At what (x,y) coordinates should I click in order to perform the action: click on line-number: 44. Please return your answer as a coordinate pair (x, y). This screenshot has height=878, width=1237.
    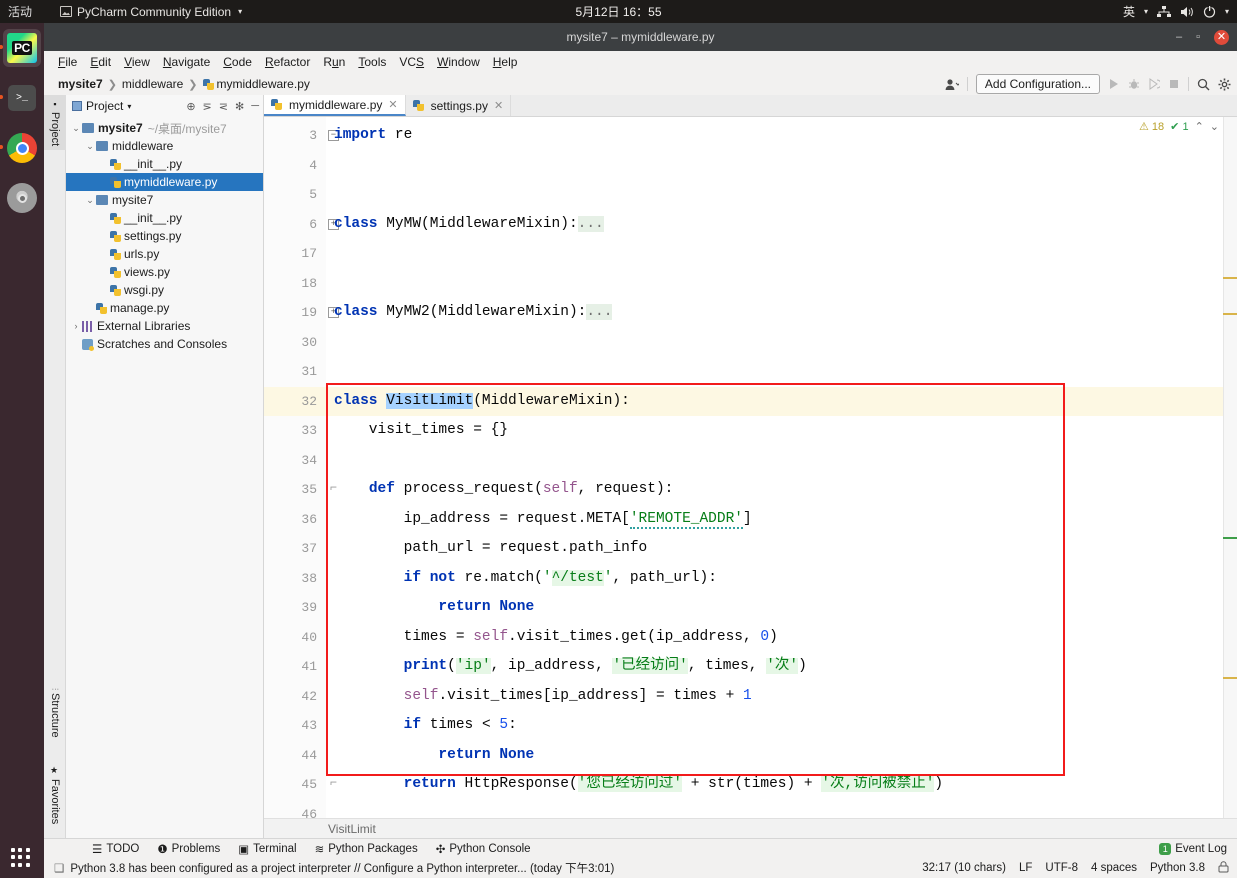
    Looking at the image, I should click on (295, 756).